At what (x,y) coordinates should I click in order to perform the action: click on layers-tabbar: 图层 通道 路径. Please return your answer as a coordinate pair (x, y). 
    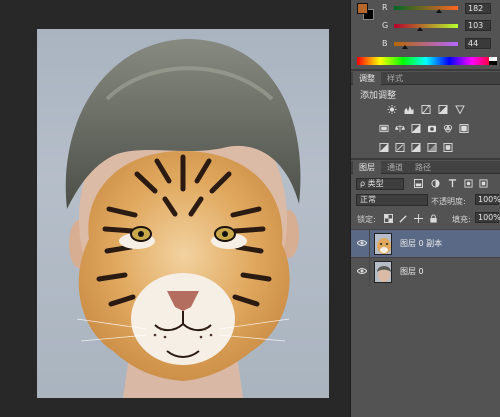
    Looking at the image, I should click on (425, 167).